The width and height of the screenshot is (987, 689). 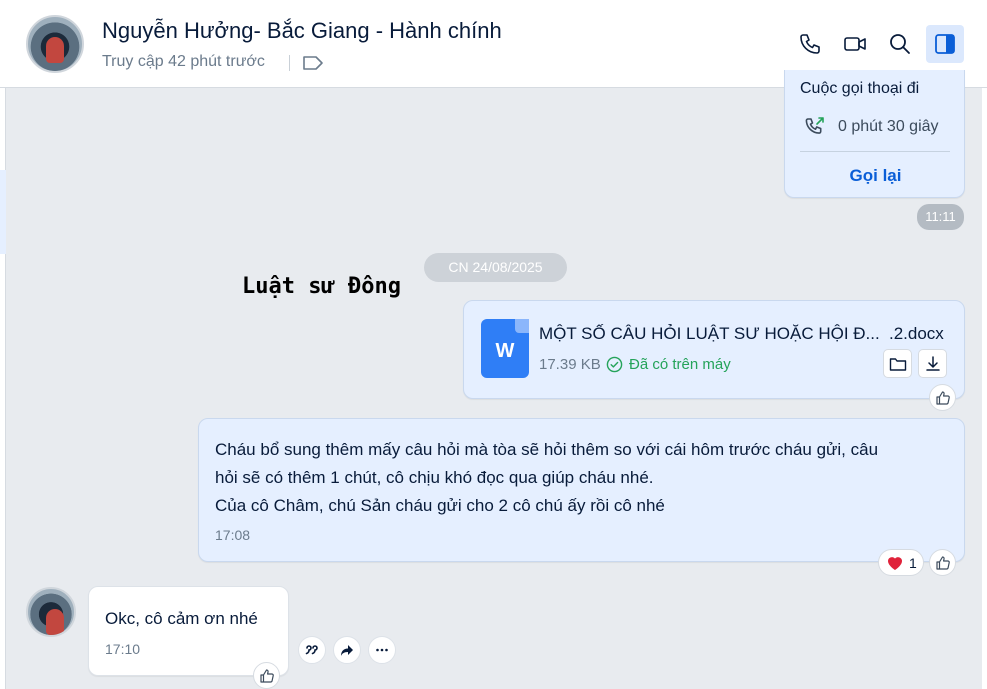 I want to click on heart-reaction-badge: 1, so click(x=901, y=562).